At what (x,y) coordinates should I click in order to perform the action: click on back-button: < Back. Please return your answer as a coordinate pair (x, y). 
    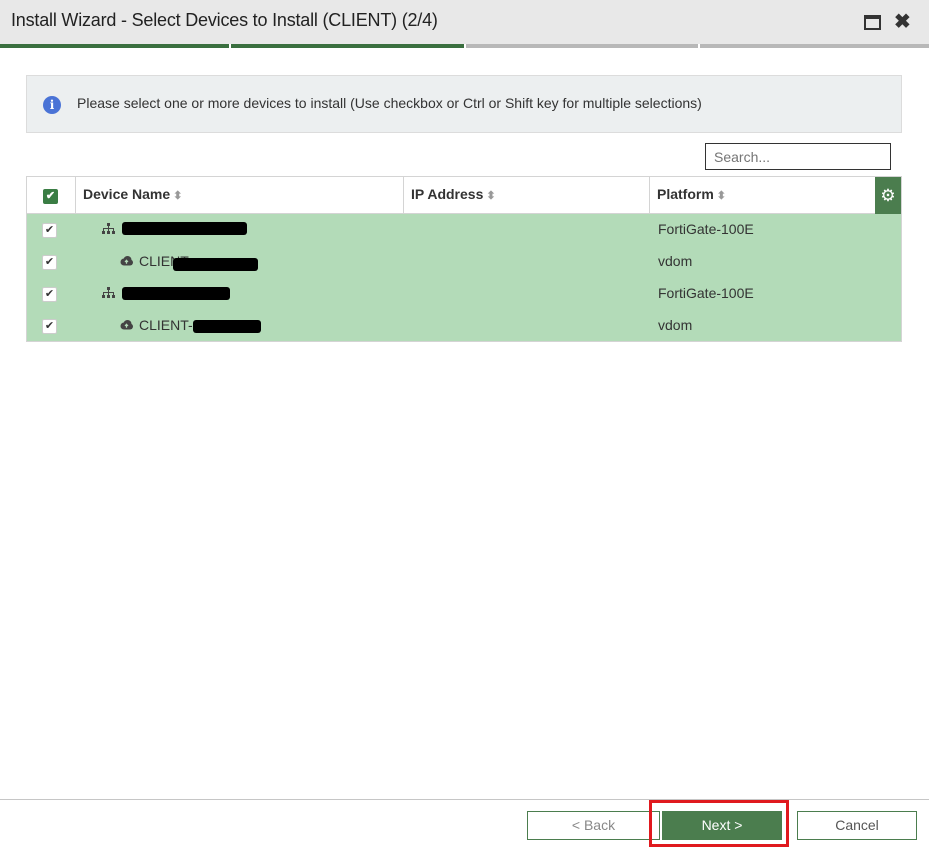
    Looking at the image, I should click on (593, 825).